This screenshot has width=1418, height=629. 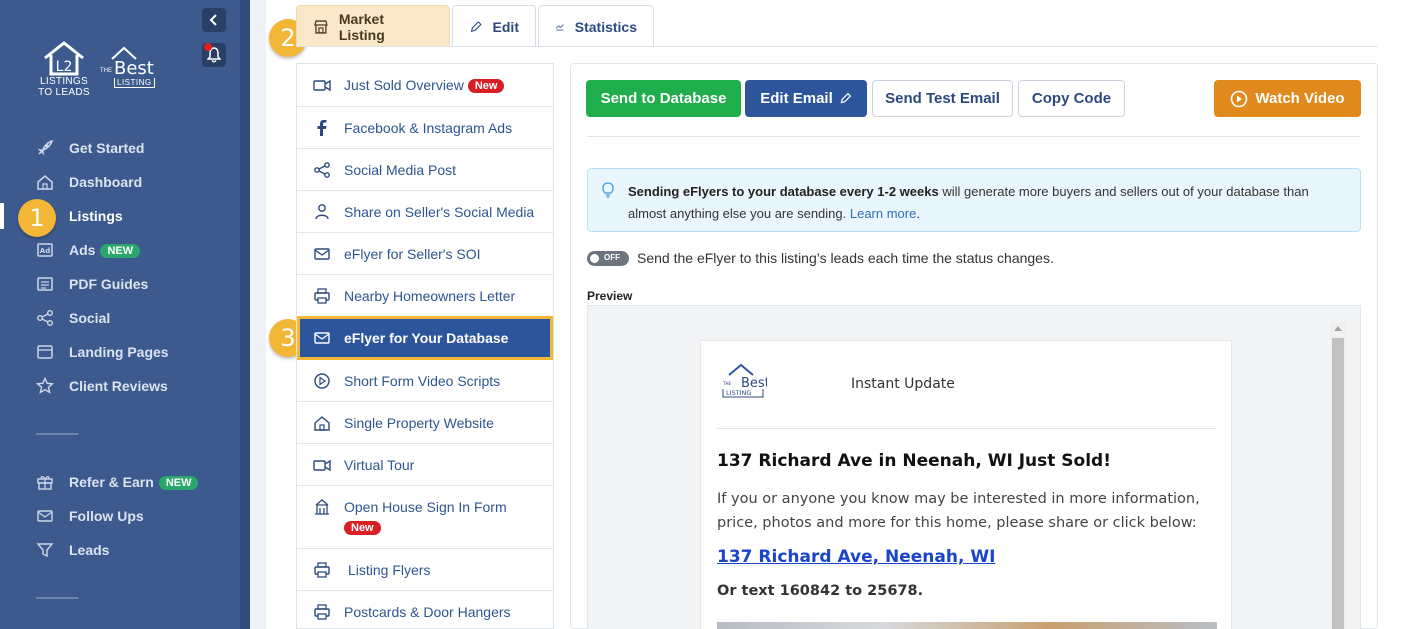 I want to click on list-item-short-form-video-scripts: Short Form Video Scripts, so click(x=425, y=381).